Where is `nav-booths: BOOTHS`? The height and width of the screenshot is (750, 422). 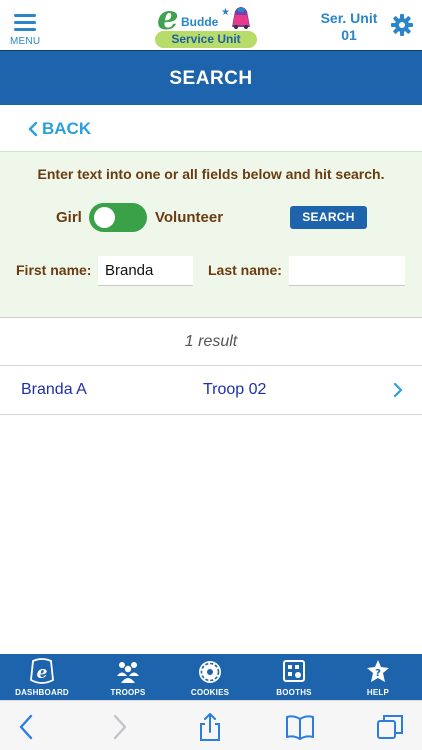
nav-booths: BOOTHS is located at coordinates (294, 677).